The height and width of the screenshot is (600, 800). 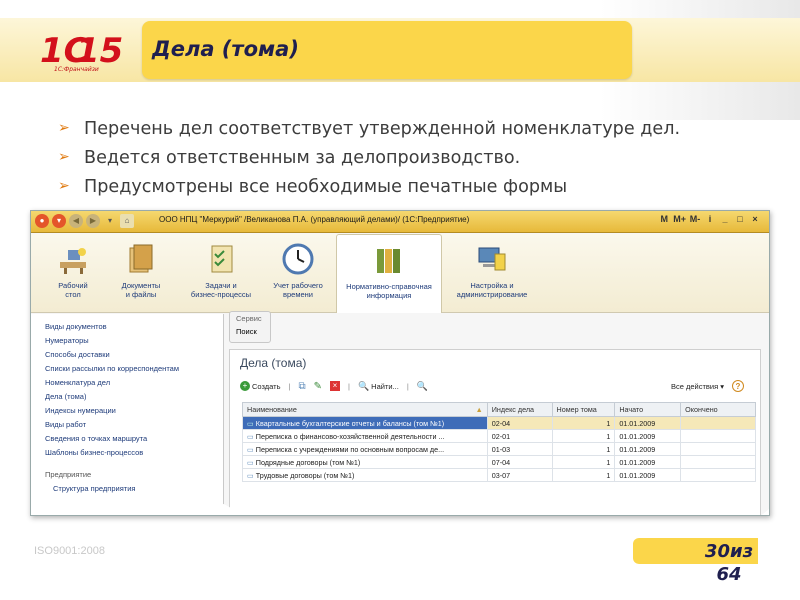 I want to click on nav-item-case-nomenclature: Номенклатура дел, so click(x=127, y=383).